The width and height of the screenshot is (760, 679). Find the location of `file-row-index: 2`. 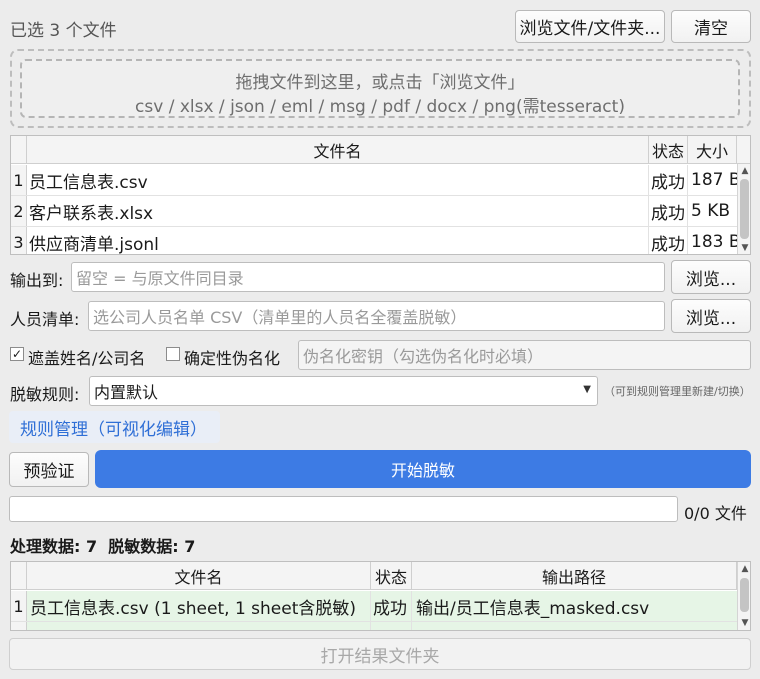

file-row-index: 2 is located at coordinates (19, 211).